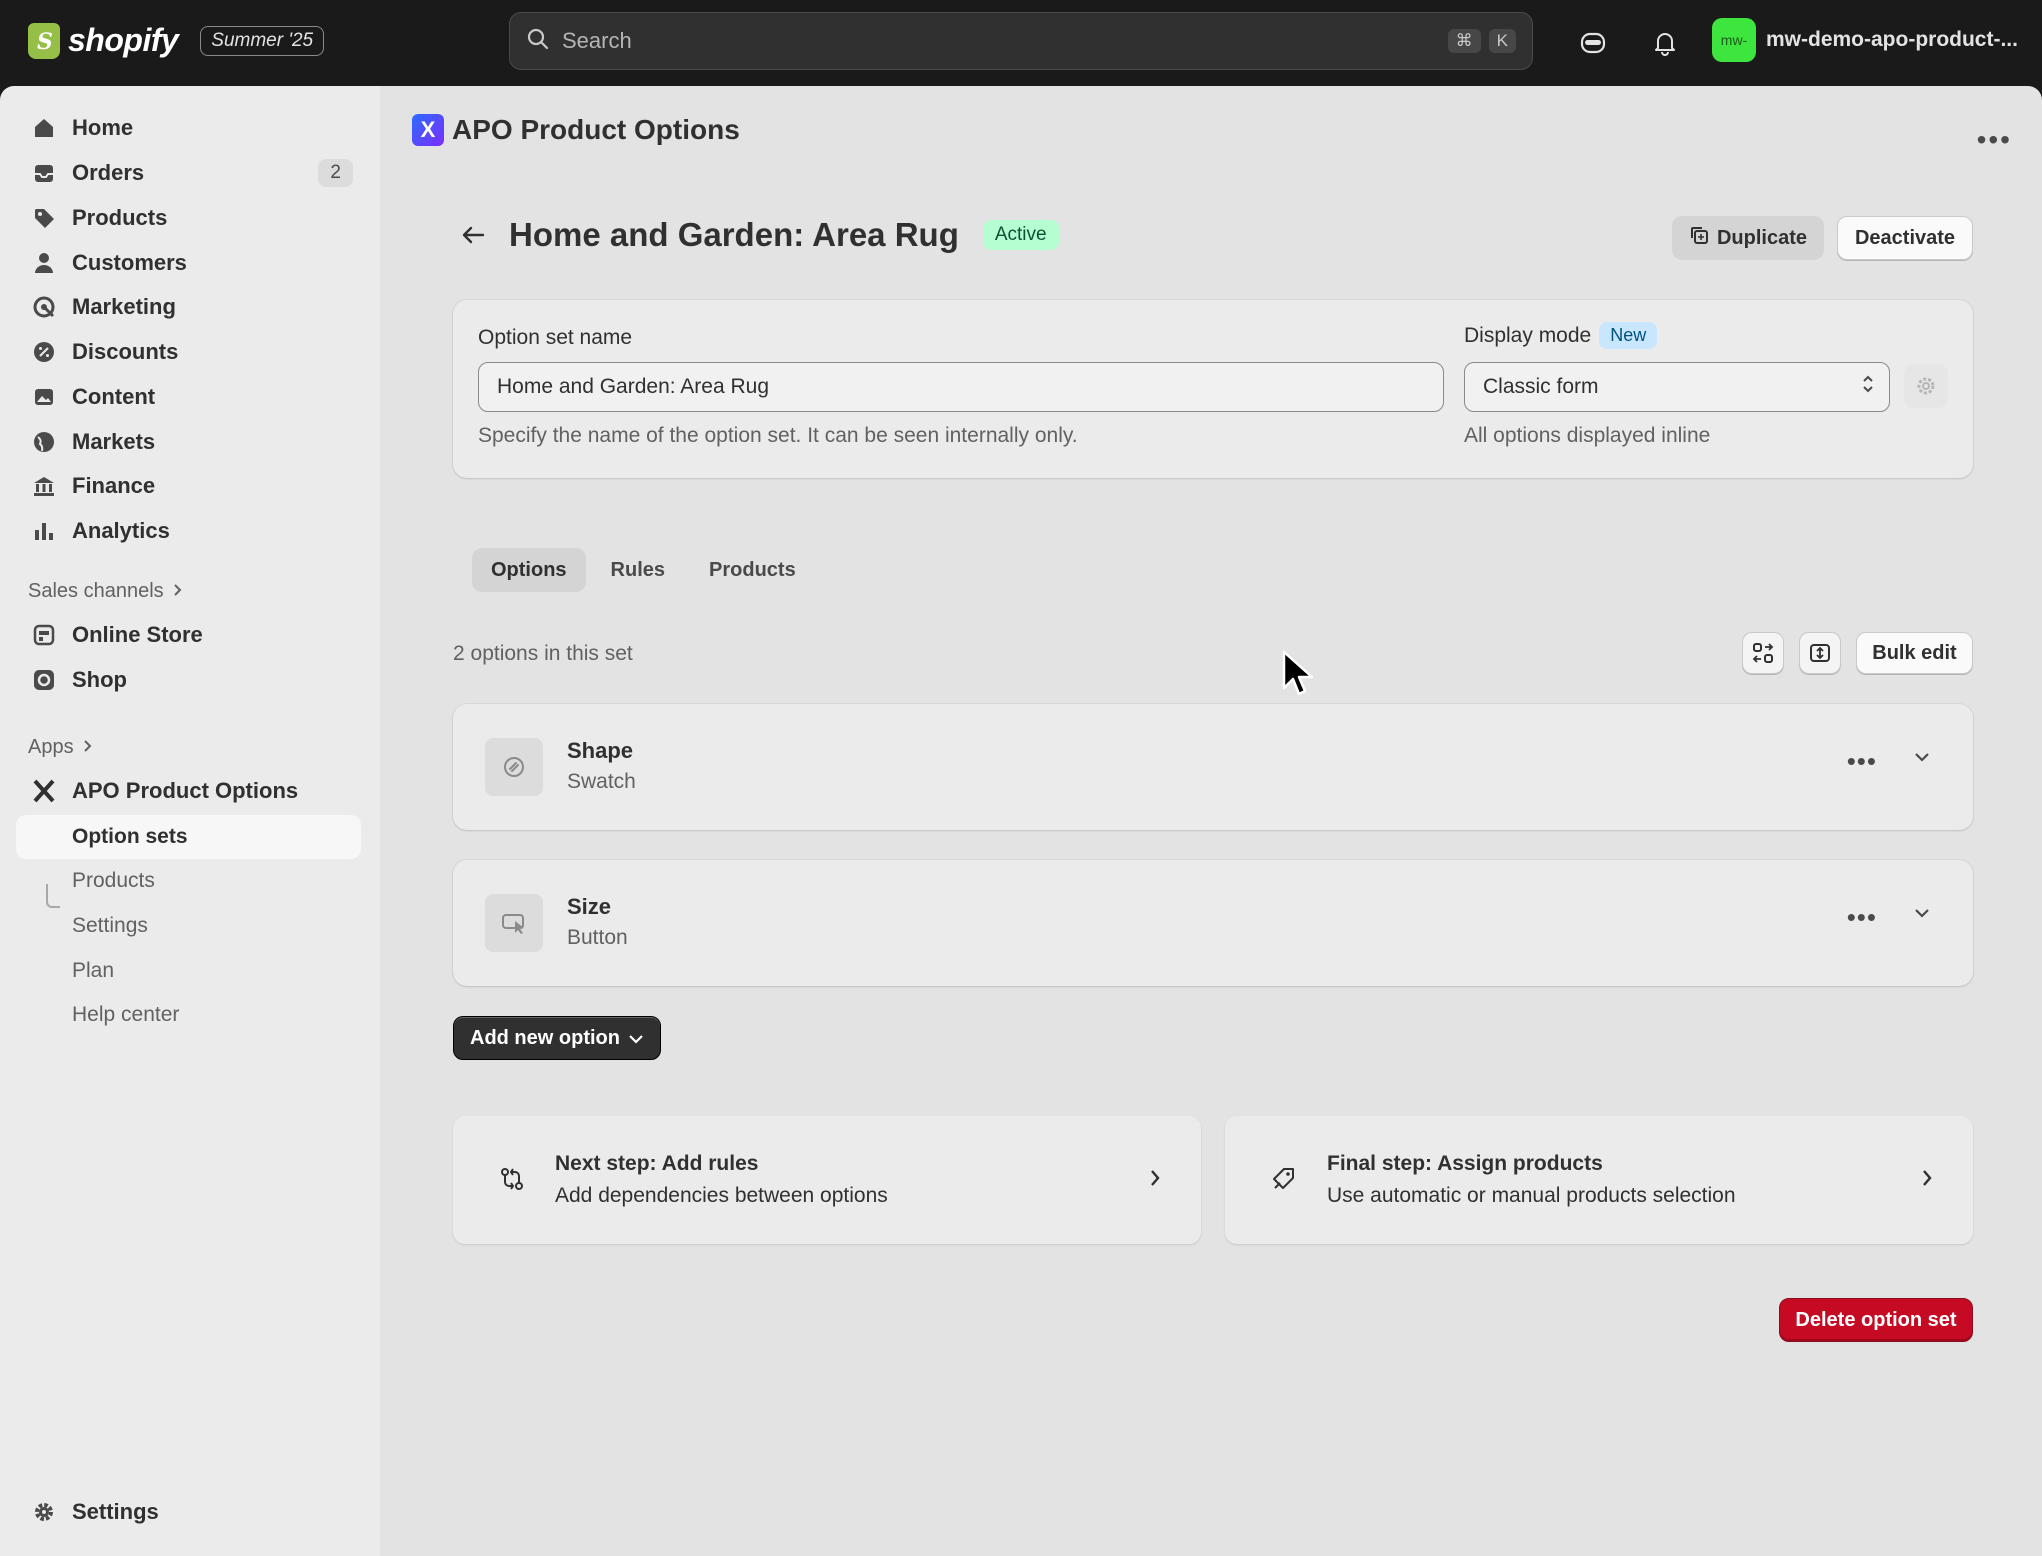 Image resolution: width=2042 pixels, height=1556 pixels. Describe the element at coordinates (44, 1512) in the screenshot. I see `gear-icon` at that location.